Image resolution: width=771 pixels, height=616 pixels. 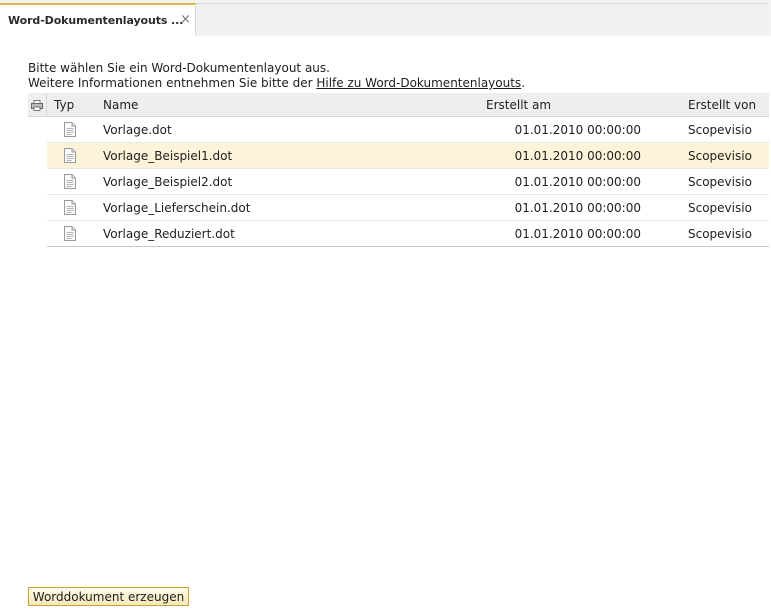 What do you see at coordinates (722, 105) in the screenshot?
I see `column-header-created-by: Erstellt von` at bounding box center [722, 105].